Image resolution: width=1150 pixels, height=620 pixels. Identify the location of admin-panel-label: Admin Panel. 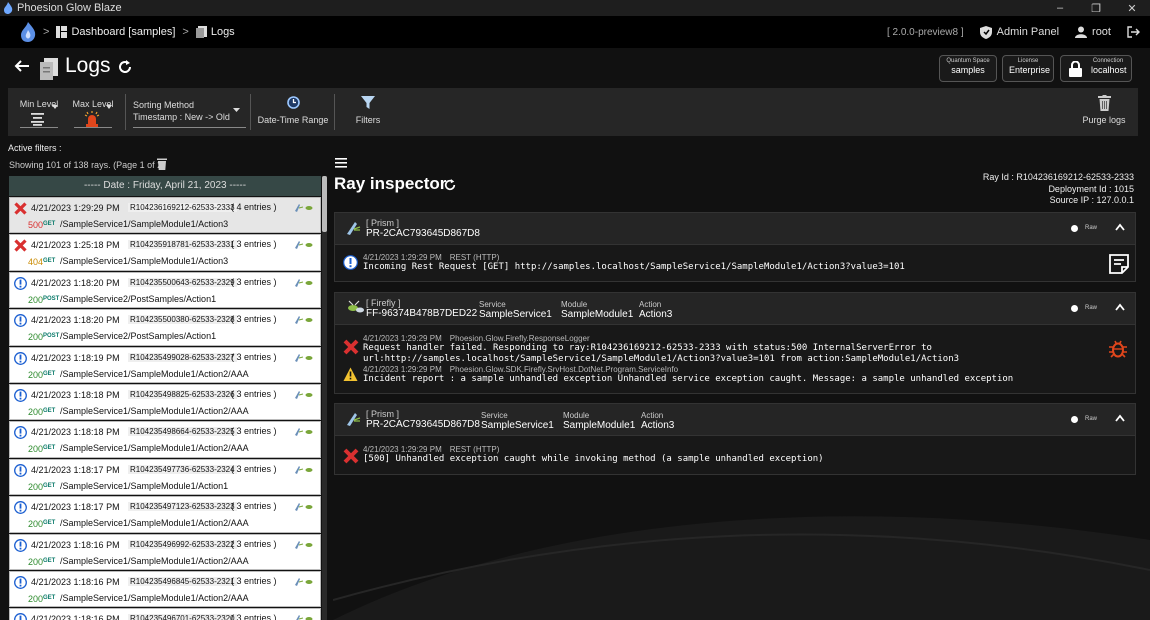
(1028, 32).